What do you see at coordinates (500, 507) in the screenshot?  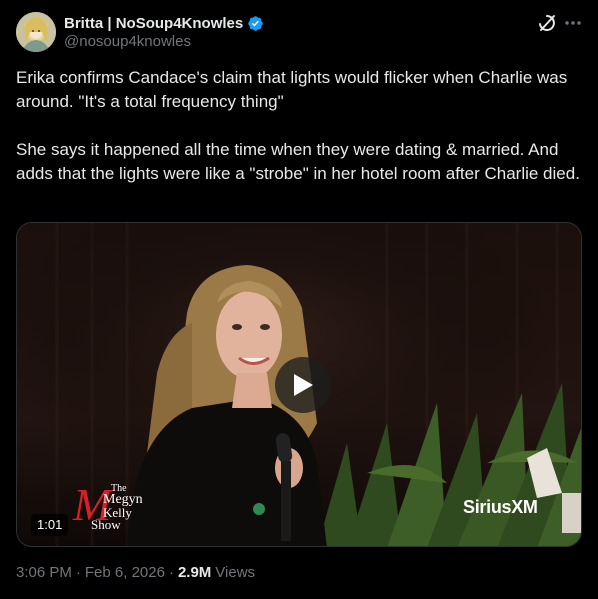 I see `siriusxm-watermark: SiriusXM` at bounding box center [500, 507].